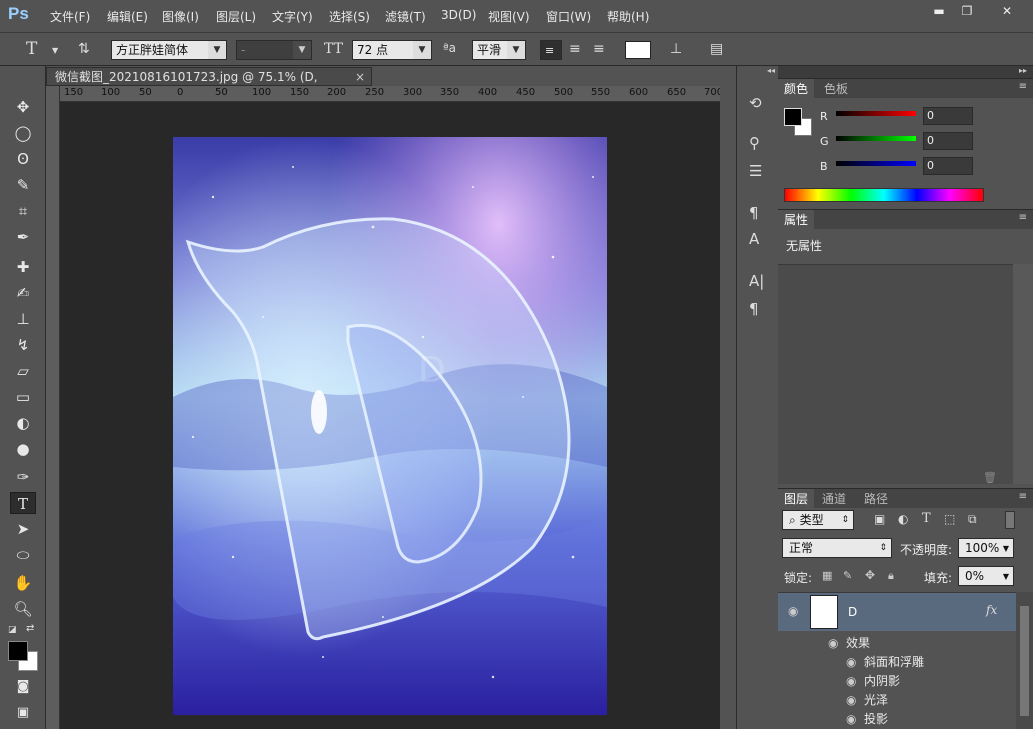 This screenshot has height=729, width=1033. What do you see at coordinates (638, 50) in the screenshot?
I see `text-color-swatch` at bounding box center [638, 50].